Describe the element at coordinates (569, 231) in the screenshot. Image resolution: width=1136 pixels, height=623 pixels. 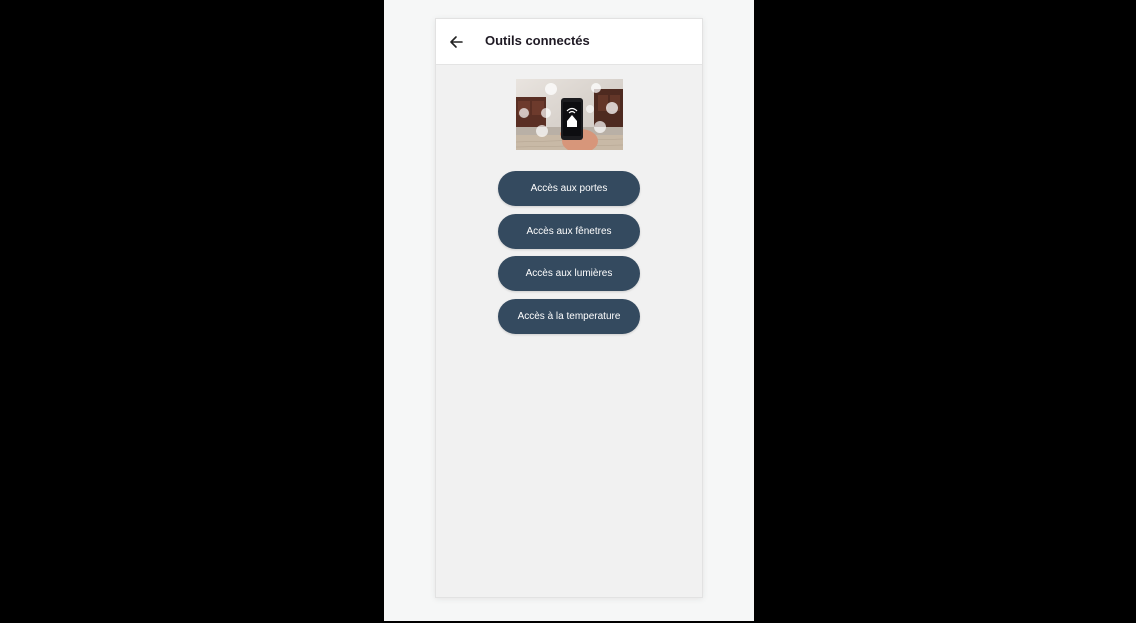
I see `windows-access-button: Accès aux fênetres` at that location.